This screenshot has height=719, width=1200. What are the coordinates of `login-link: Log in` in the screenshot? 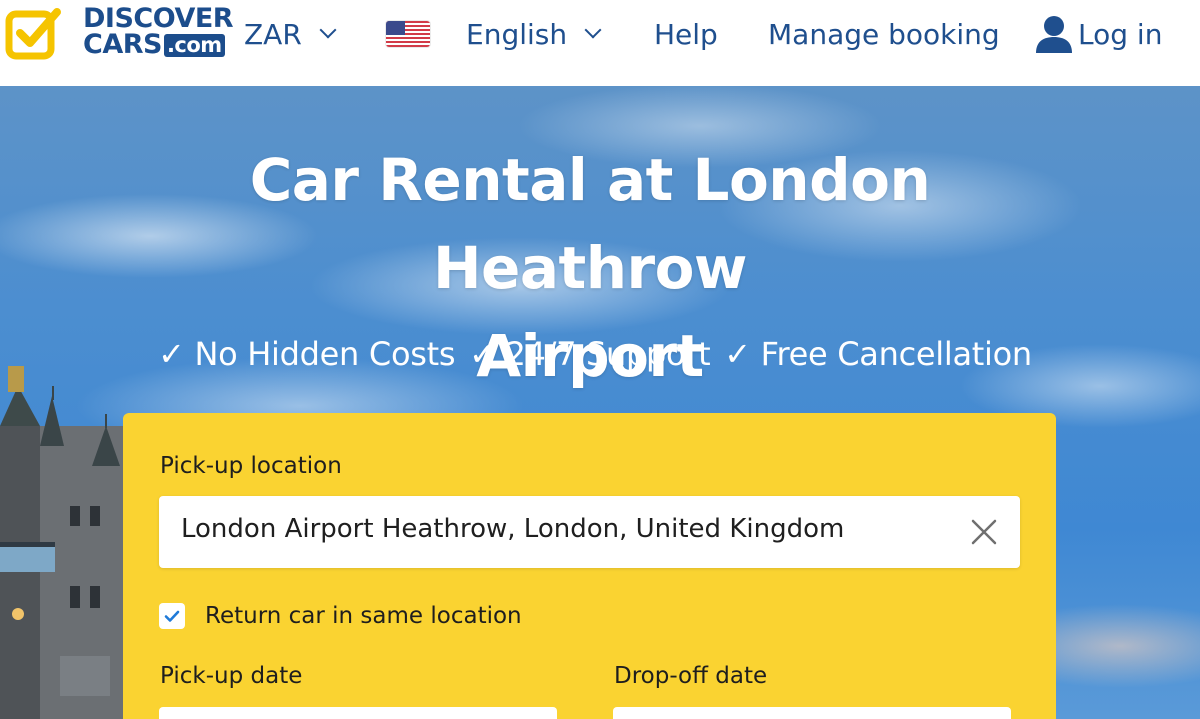 It's located at (1098, 34).